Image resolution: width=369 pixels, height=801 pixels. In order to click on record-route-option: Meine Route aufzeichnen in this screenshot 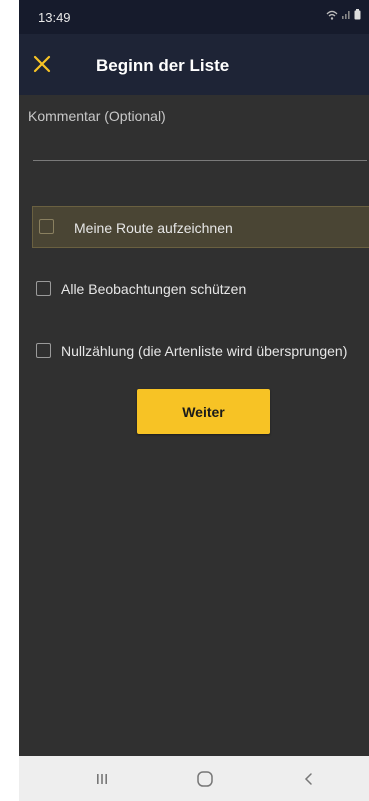, I will do `click(200, 227)`.